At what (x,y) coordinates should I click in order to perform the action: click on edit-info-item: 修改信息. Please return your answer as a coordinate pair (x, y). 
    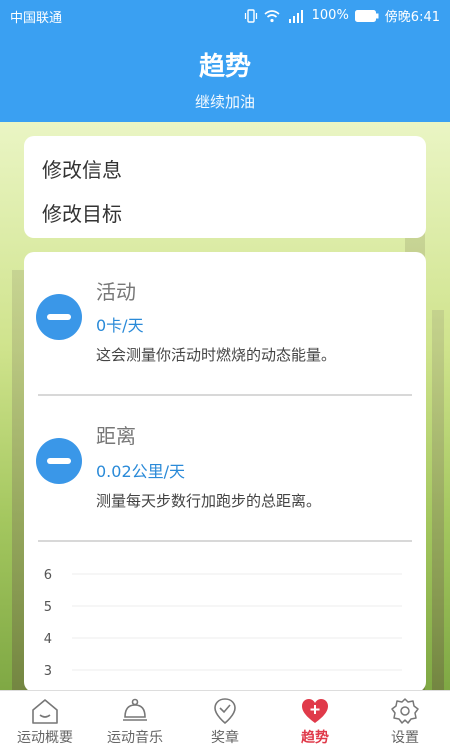
    Looking at the image, I should click on (82, 168).